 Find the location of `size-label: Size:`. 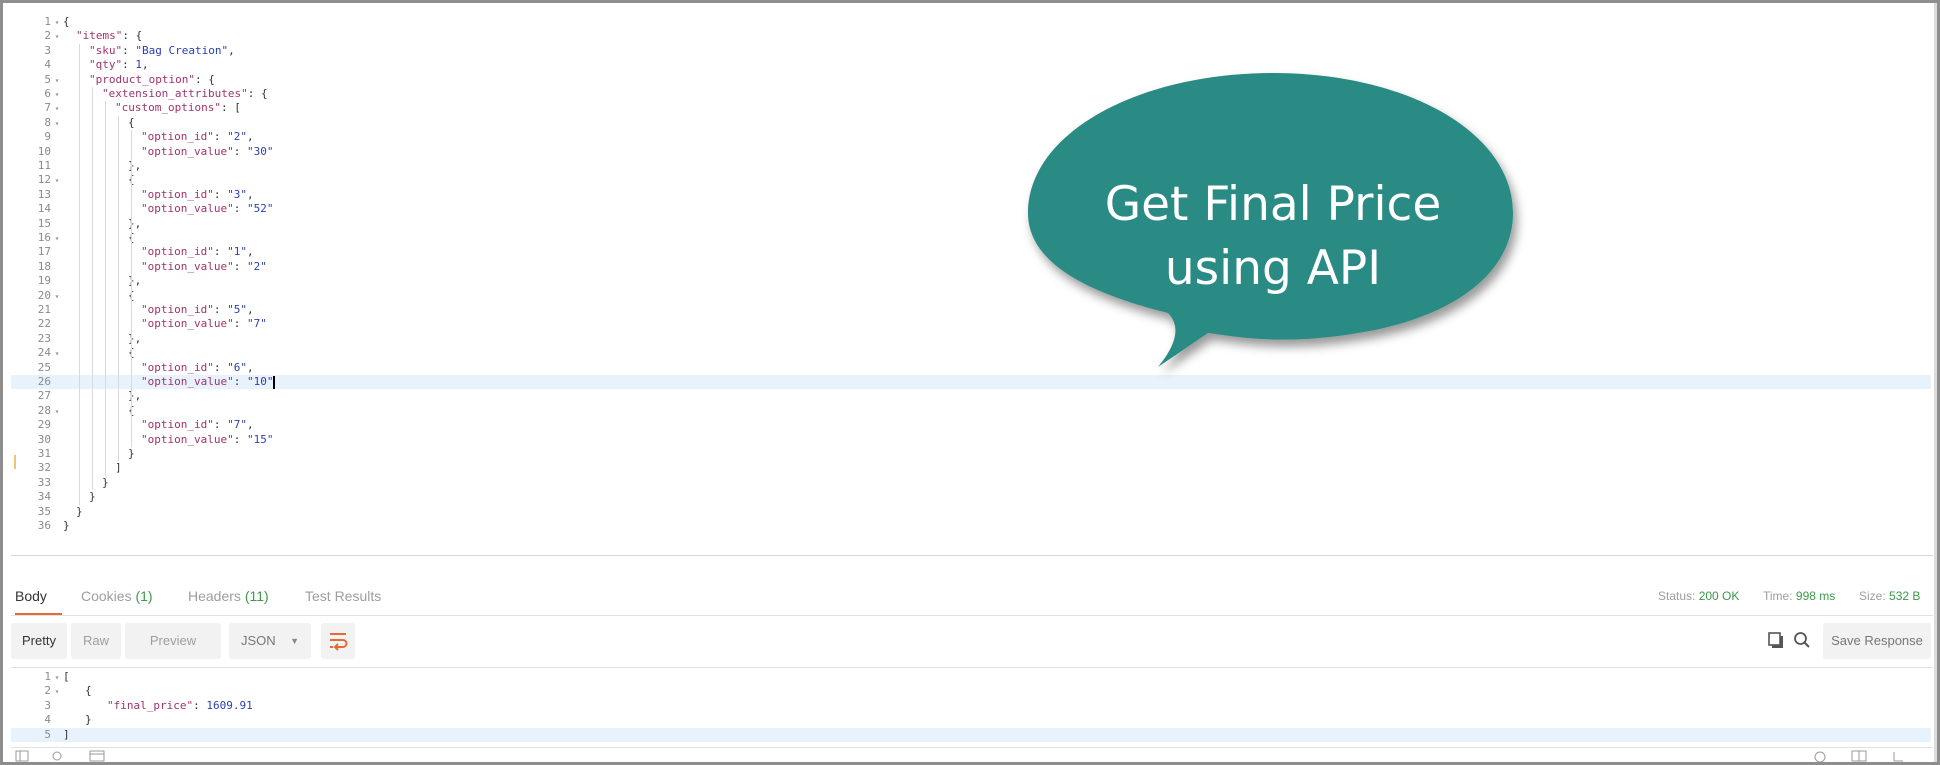

size-label: Size: is located at coordinates (1872, 596).